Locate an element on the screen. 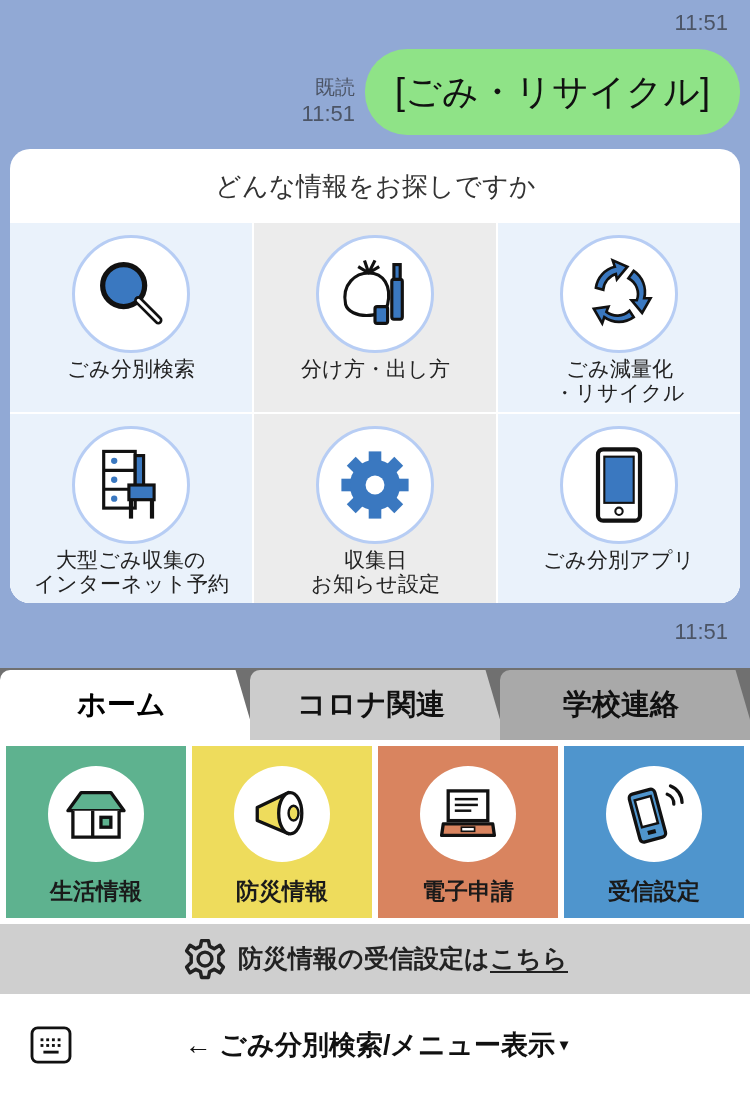 This screenshot has width=750, height=1096. tile-label: 受信設定 is located at coordinates (654, 891).